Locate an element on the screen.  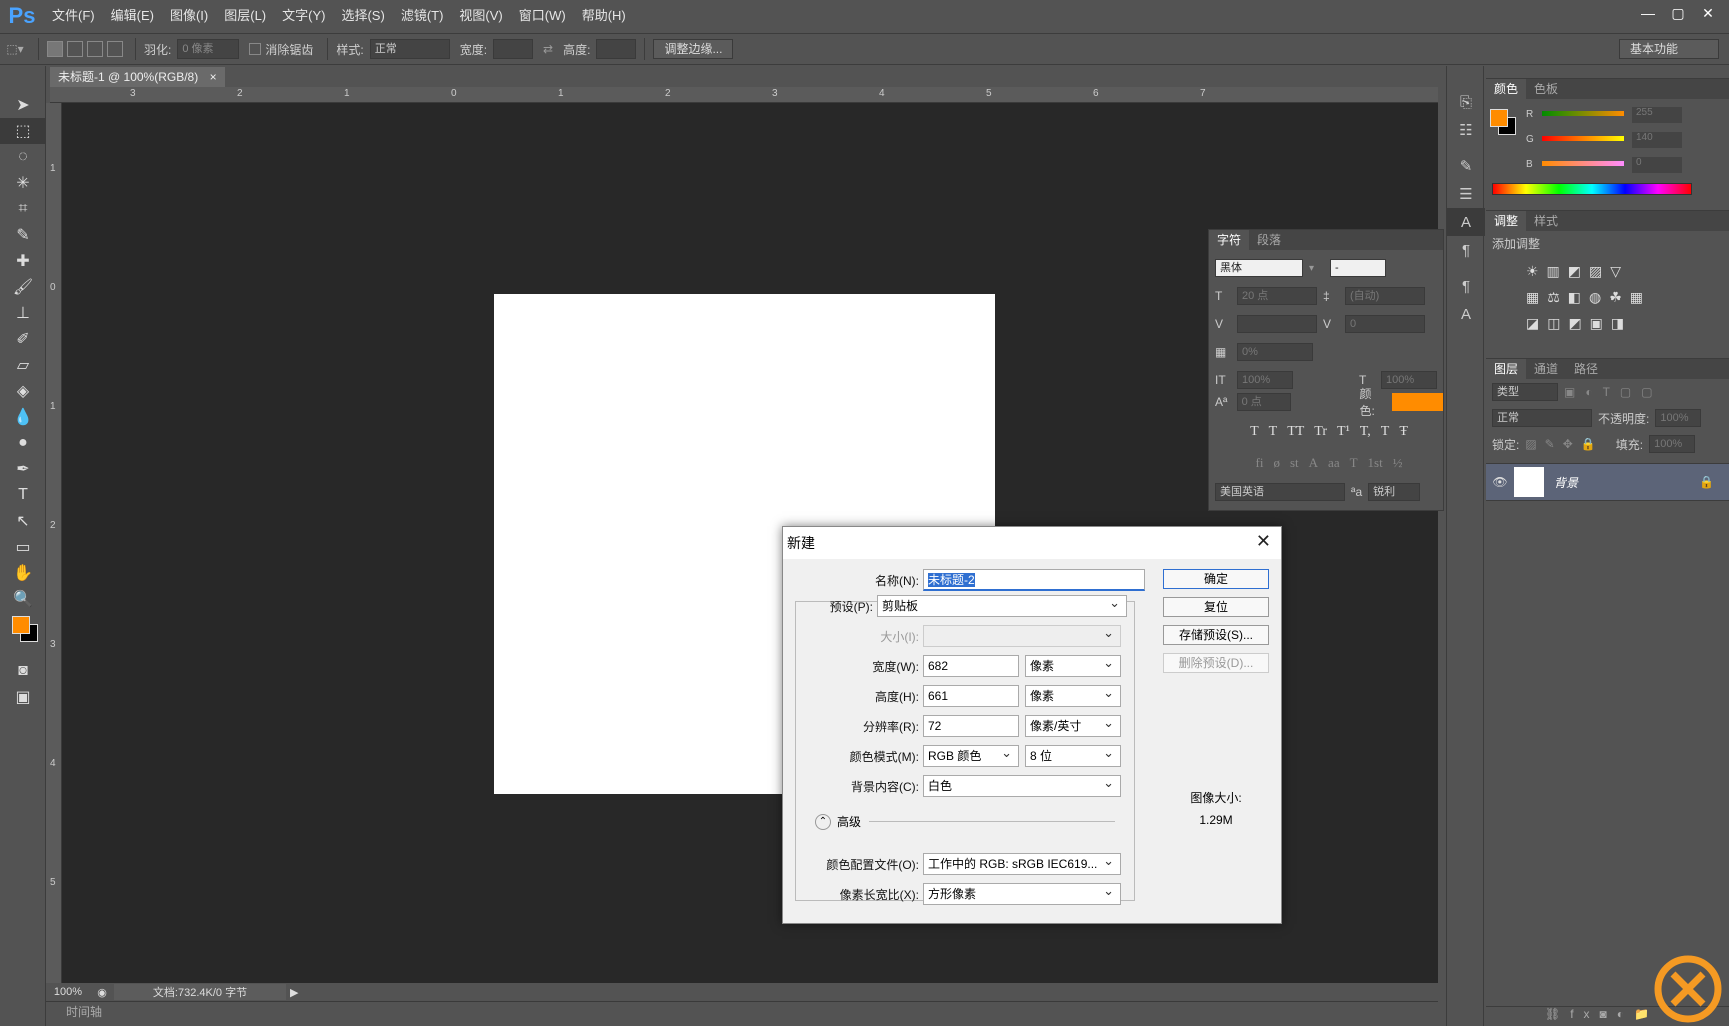
height-unit-select: 像素 is located at coordinates (1073, 695).